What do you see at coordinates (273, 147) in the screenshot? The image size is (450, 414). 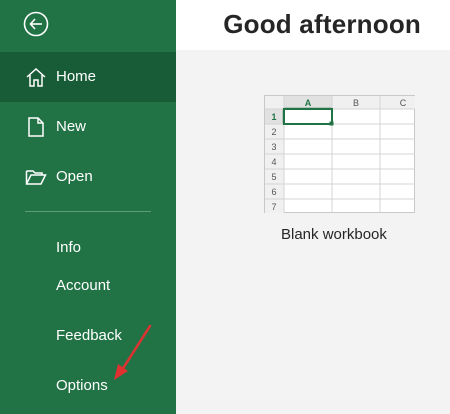 I see `row-header-3: 3` at bounding box center [273, 147].